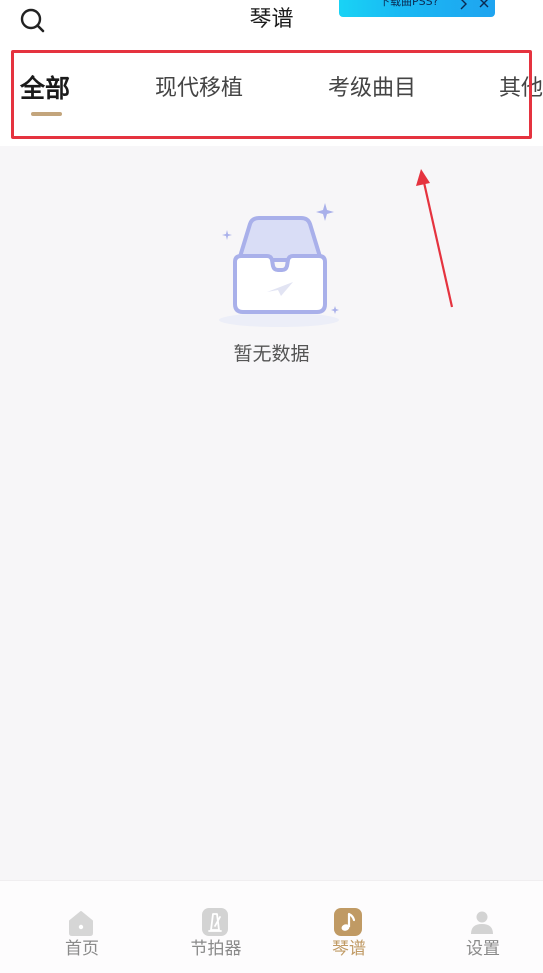 This screenshot has width=543, height=973. I want to click on nav-label-sheet-music: 琴谱, so click(349, 949).